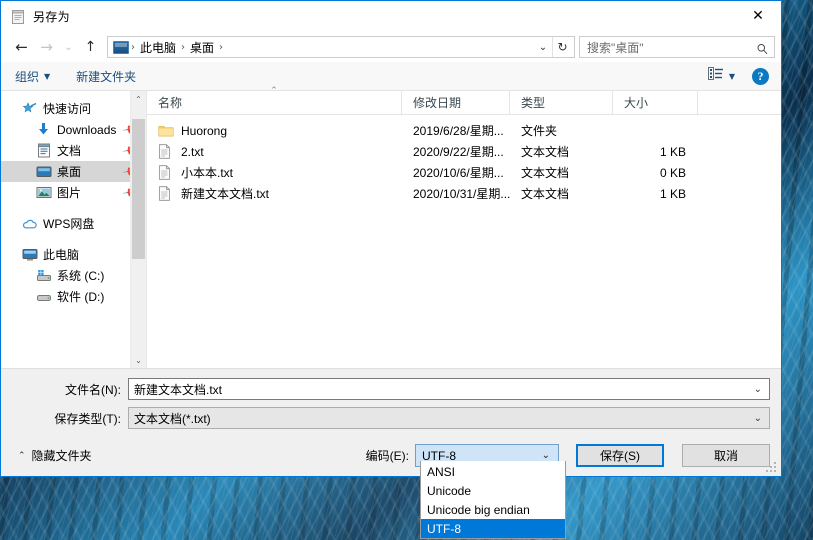  I want to click on recent-locations-icon: ⌄, so click(68, 47).